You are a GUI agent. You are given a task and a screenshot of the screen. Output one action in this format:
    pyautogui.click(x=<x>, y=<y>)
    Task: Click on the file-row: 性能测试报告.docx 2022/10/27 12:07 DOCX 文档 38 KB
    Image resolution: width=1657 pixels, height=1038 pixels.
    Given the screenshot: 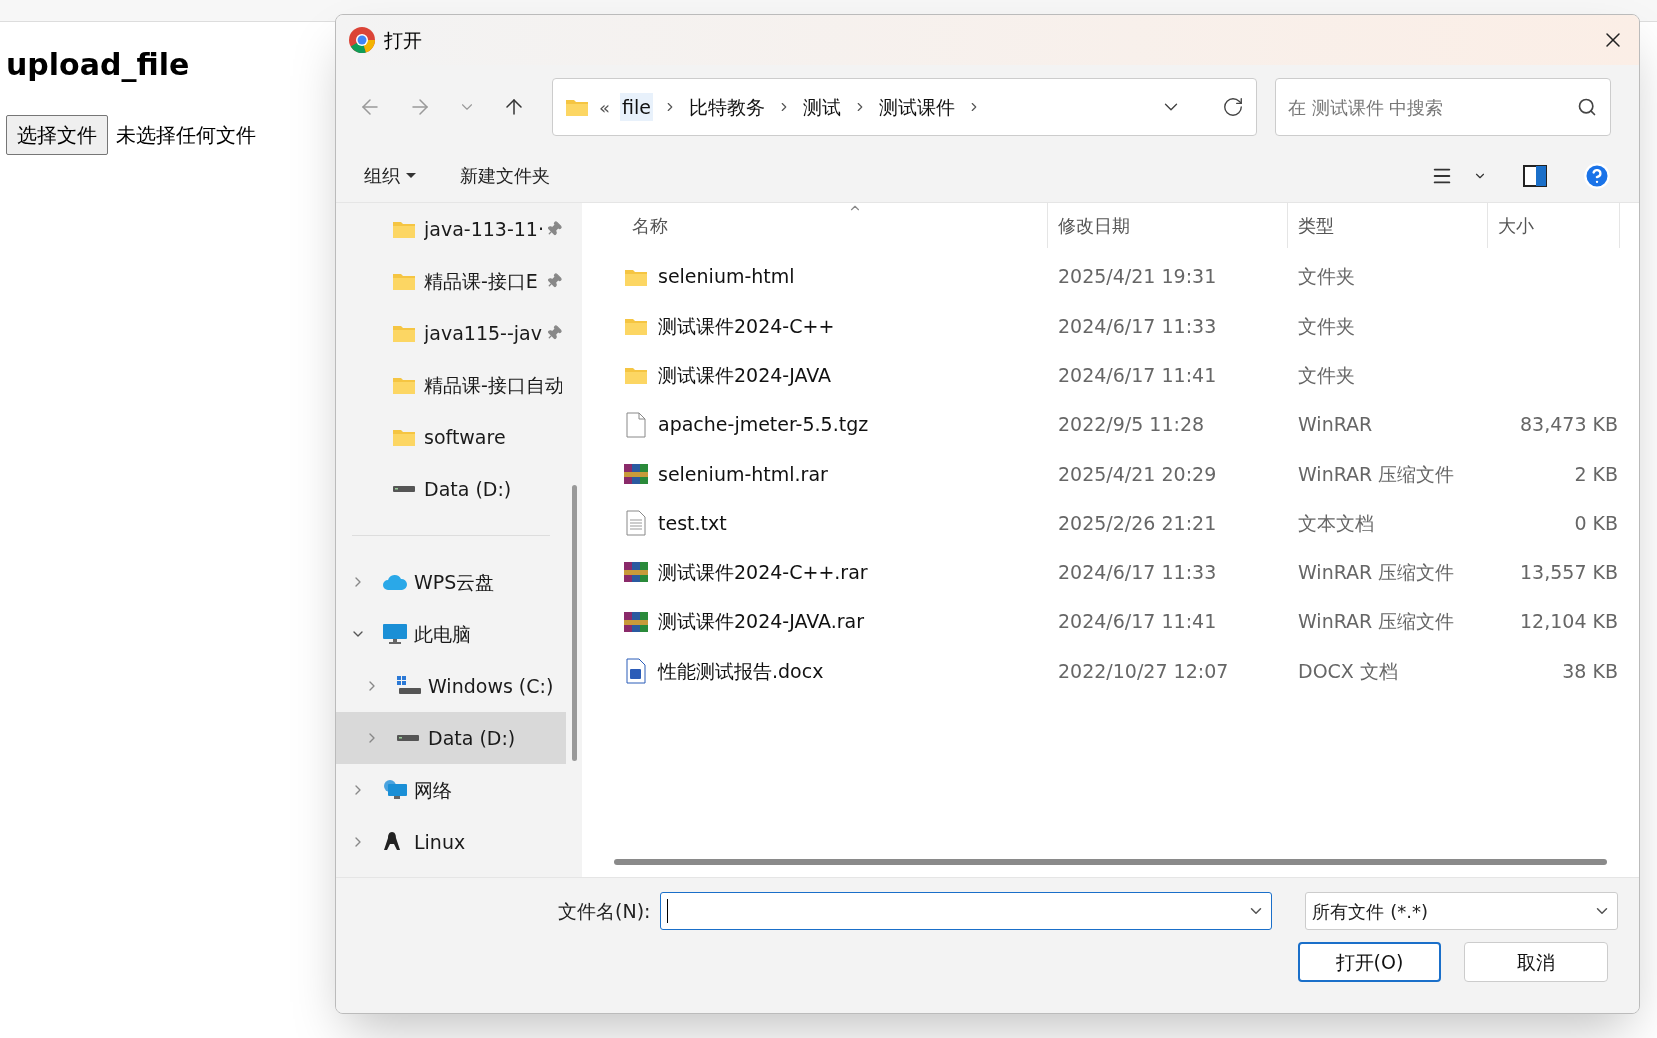 What is the action you would take?
    pyautogui.click(x=1128, y=671)
    